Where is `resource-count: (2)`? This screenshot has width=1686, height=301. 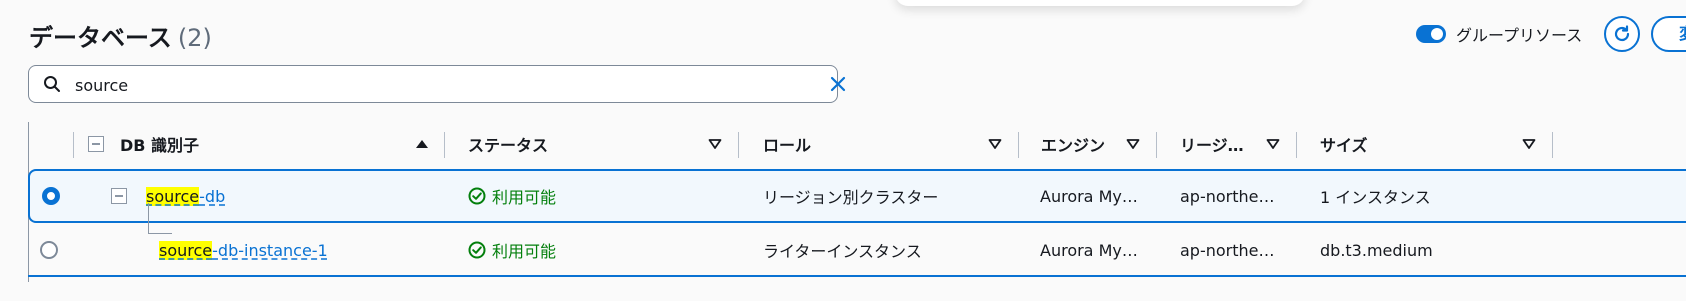 resource-count: (2) is located at coordinates (194, 38).